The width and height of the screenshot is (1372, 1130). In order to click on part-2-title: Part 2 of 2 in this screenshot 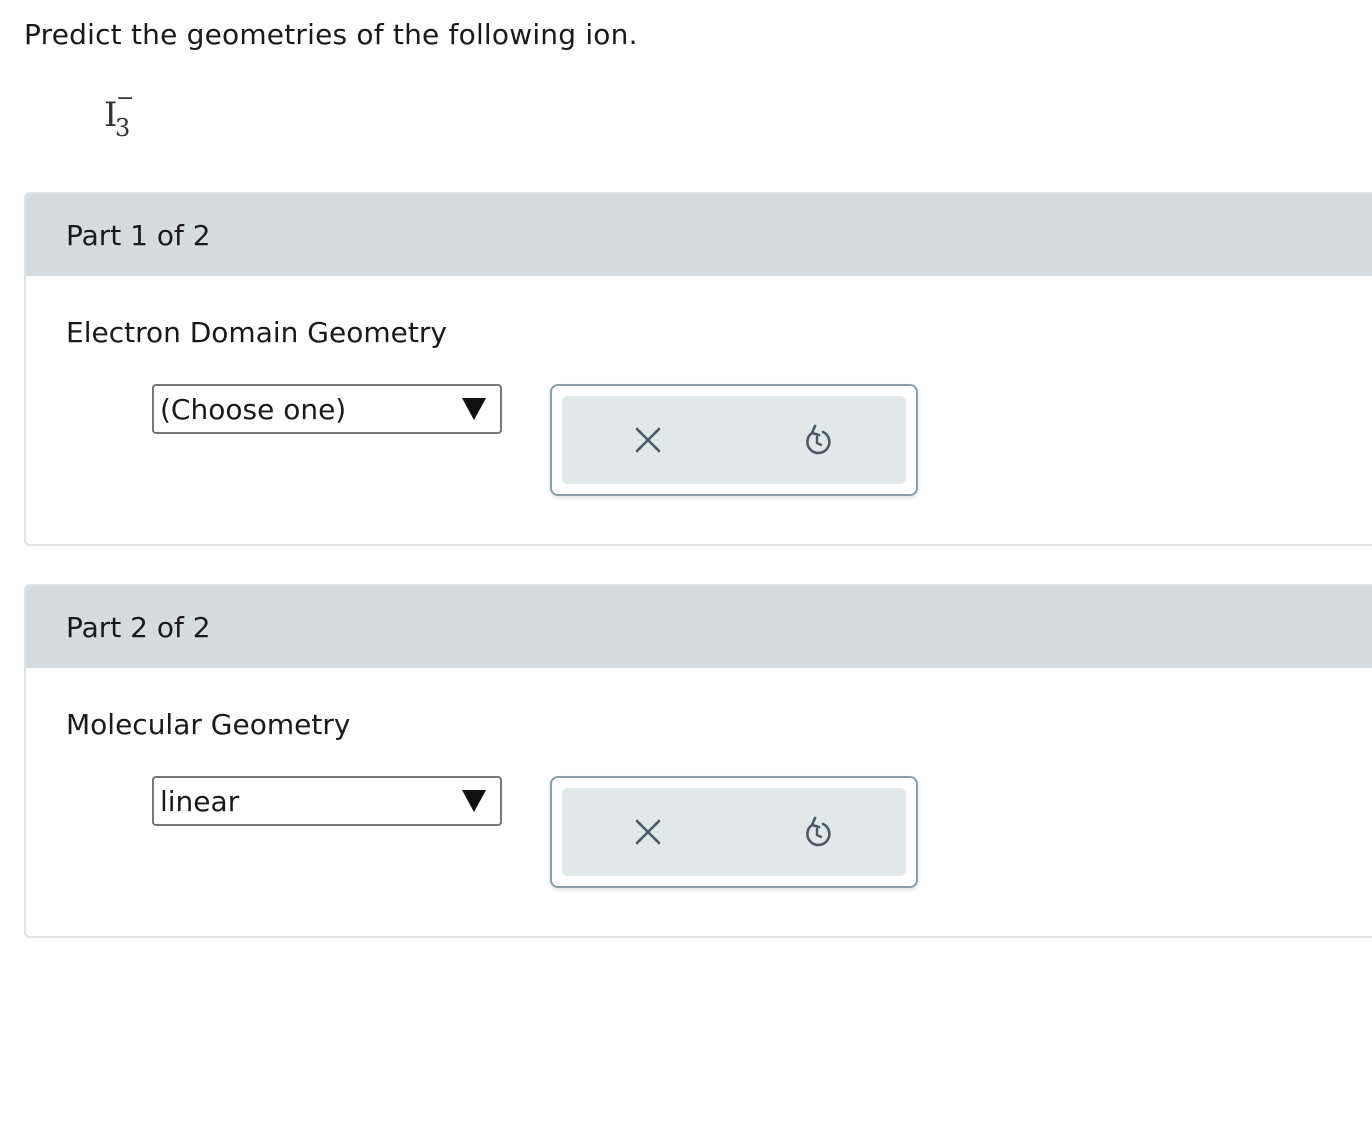, I will do `click(138, 627)`.